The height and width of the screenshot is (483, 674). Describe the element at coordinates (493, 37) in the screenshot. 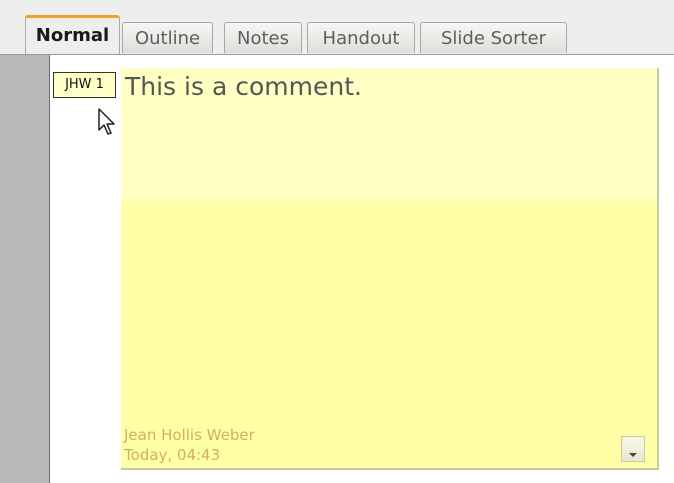

I see `tab-slide-sorter: Slide Sorter` at that location.